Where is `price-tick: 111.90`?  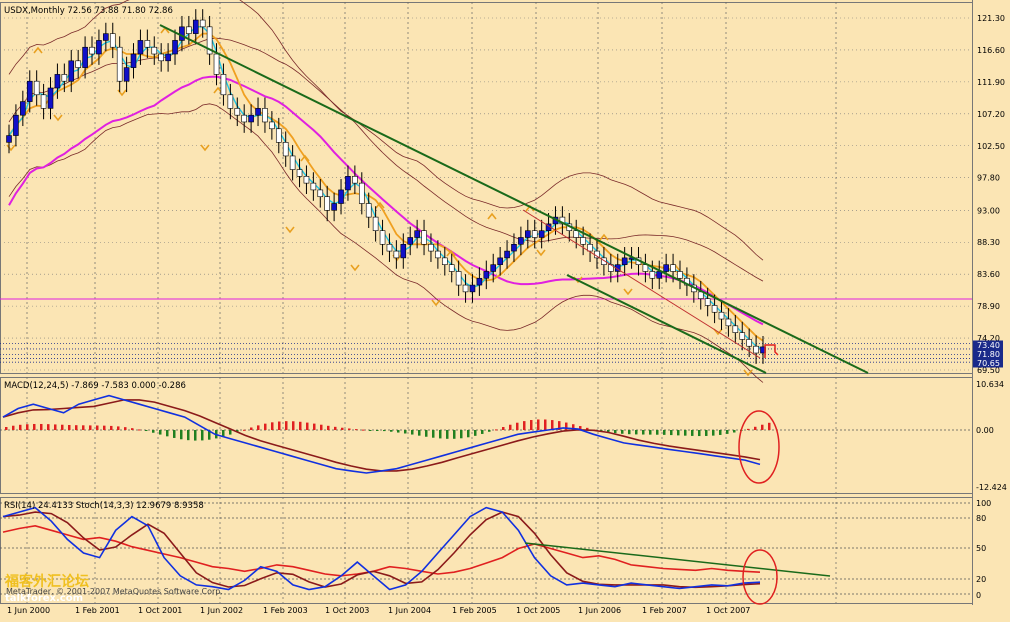
price-tick: 111.90 is located at coordinates (991, 82).